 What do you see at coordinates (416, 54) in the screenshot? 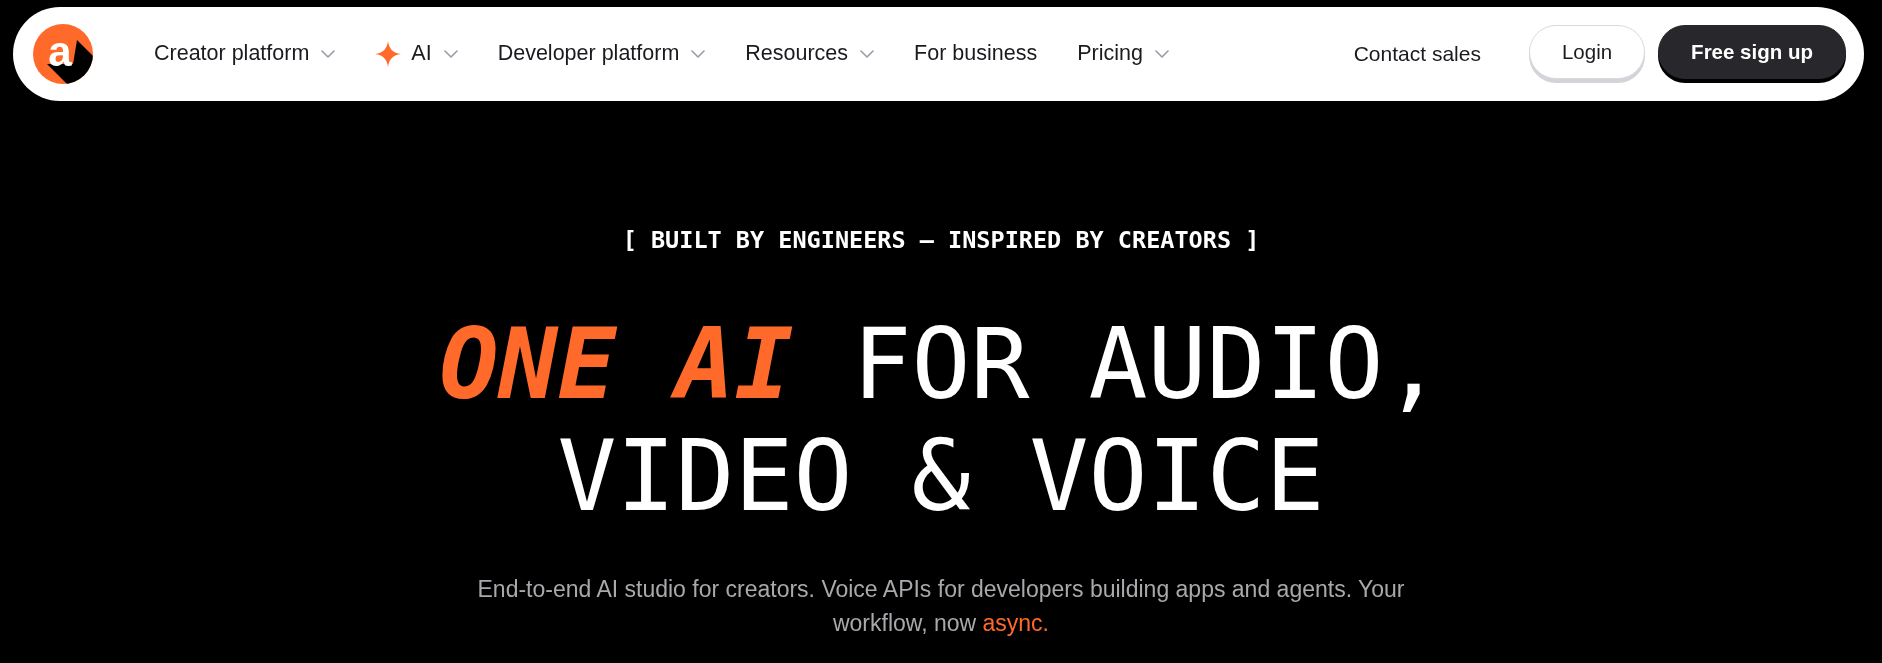
I see `nav-menu-item: AI` at bounding box center [416, 54].